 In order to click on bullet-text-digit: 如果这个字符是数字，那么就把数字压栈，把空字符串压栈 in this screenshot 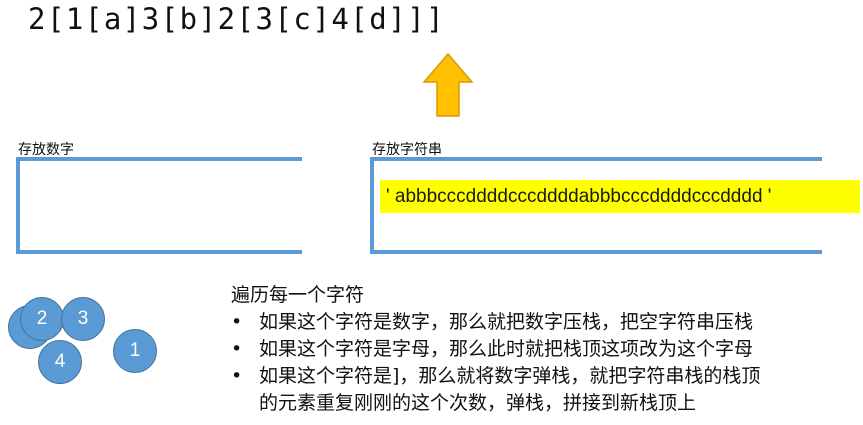, I will do `click(506, 322)`.